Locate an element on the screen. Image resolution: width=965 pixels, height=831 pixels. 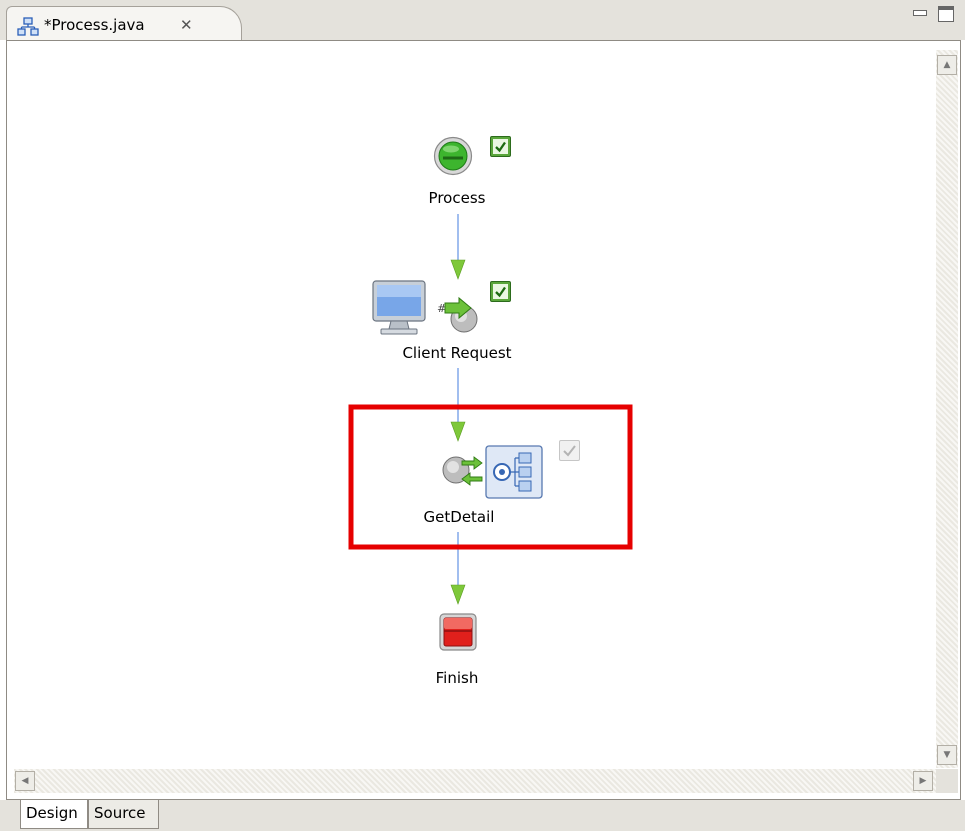
scroll-left-arrow-icon: ◀ is located at coordinates (25, 781).